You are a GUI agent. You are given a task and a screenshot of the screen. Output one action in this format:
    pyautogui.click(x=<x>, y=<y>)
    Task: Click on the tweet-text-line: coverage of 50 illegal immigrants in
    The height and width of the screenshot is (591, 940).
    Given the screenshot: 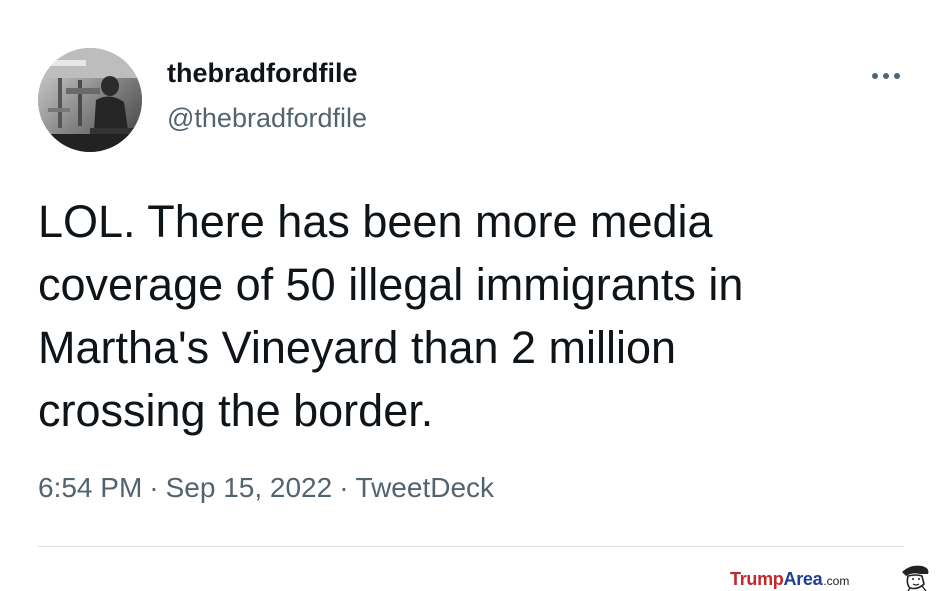 What is the action you would take?
    pyautogui.click(x=391, y=284)
    